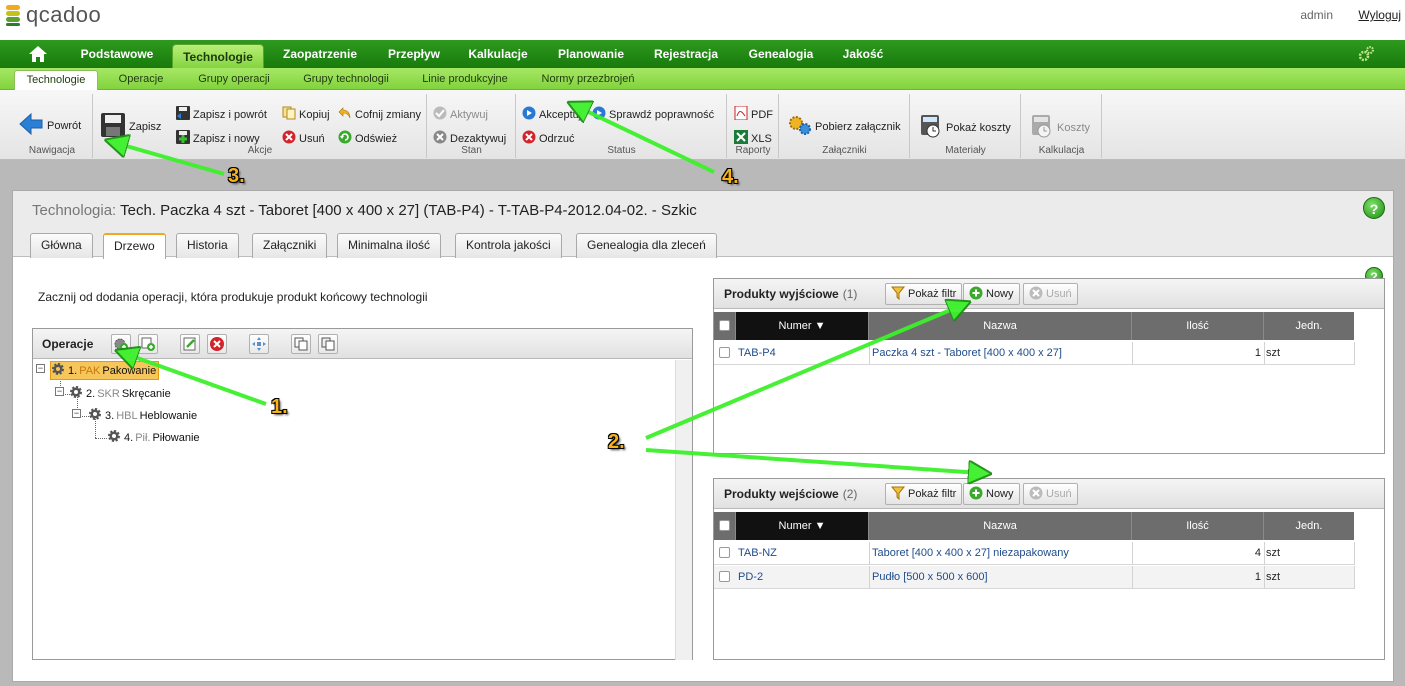 This screenshot has height=686, width=1405. What do you see at coordinates (1050, 494) in the screenshot?
I see `input-delete-button: Usuń` at bounding box center [1050, 494].